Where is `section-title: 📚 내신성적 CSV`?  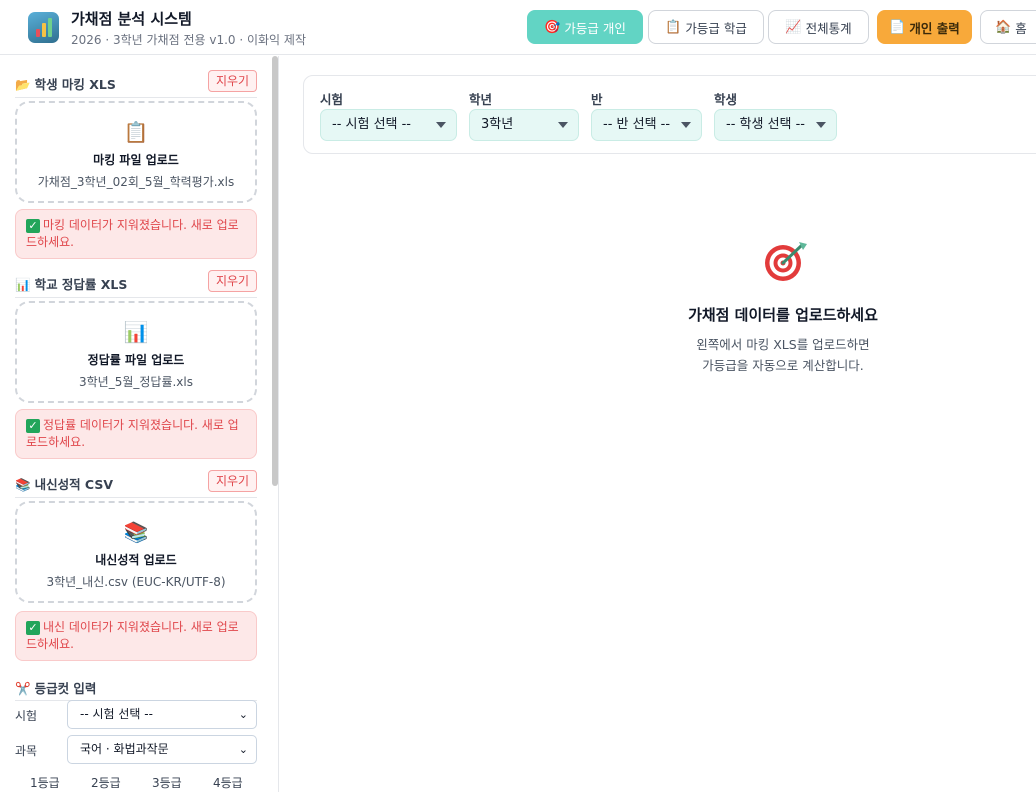
section-title: 📚 내신성적 CSV is located at coordinates (64, 483).